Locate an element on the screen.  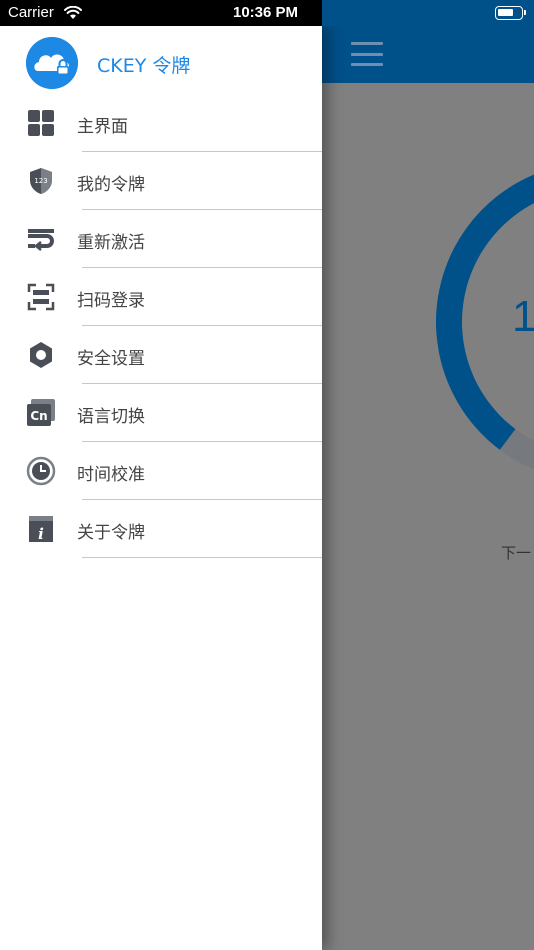
divider is located at coordinates (202, 557).